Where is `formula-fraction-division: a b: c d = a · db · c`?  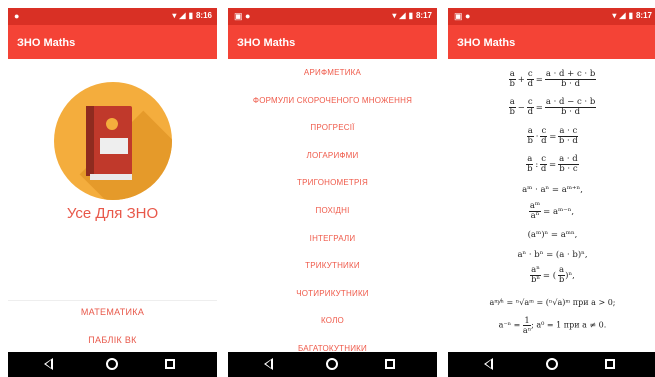
formula-fraction-division: a b: c d = a · db · c is located at coordinates (552, 164).